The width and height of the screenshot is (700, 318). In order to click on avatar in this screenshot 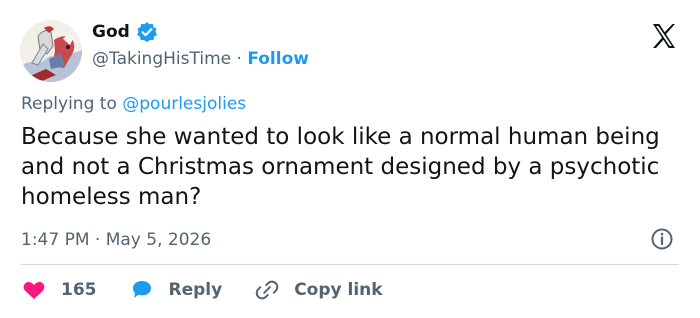, I will do `click(51, 51)`.